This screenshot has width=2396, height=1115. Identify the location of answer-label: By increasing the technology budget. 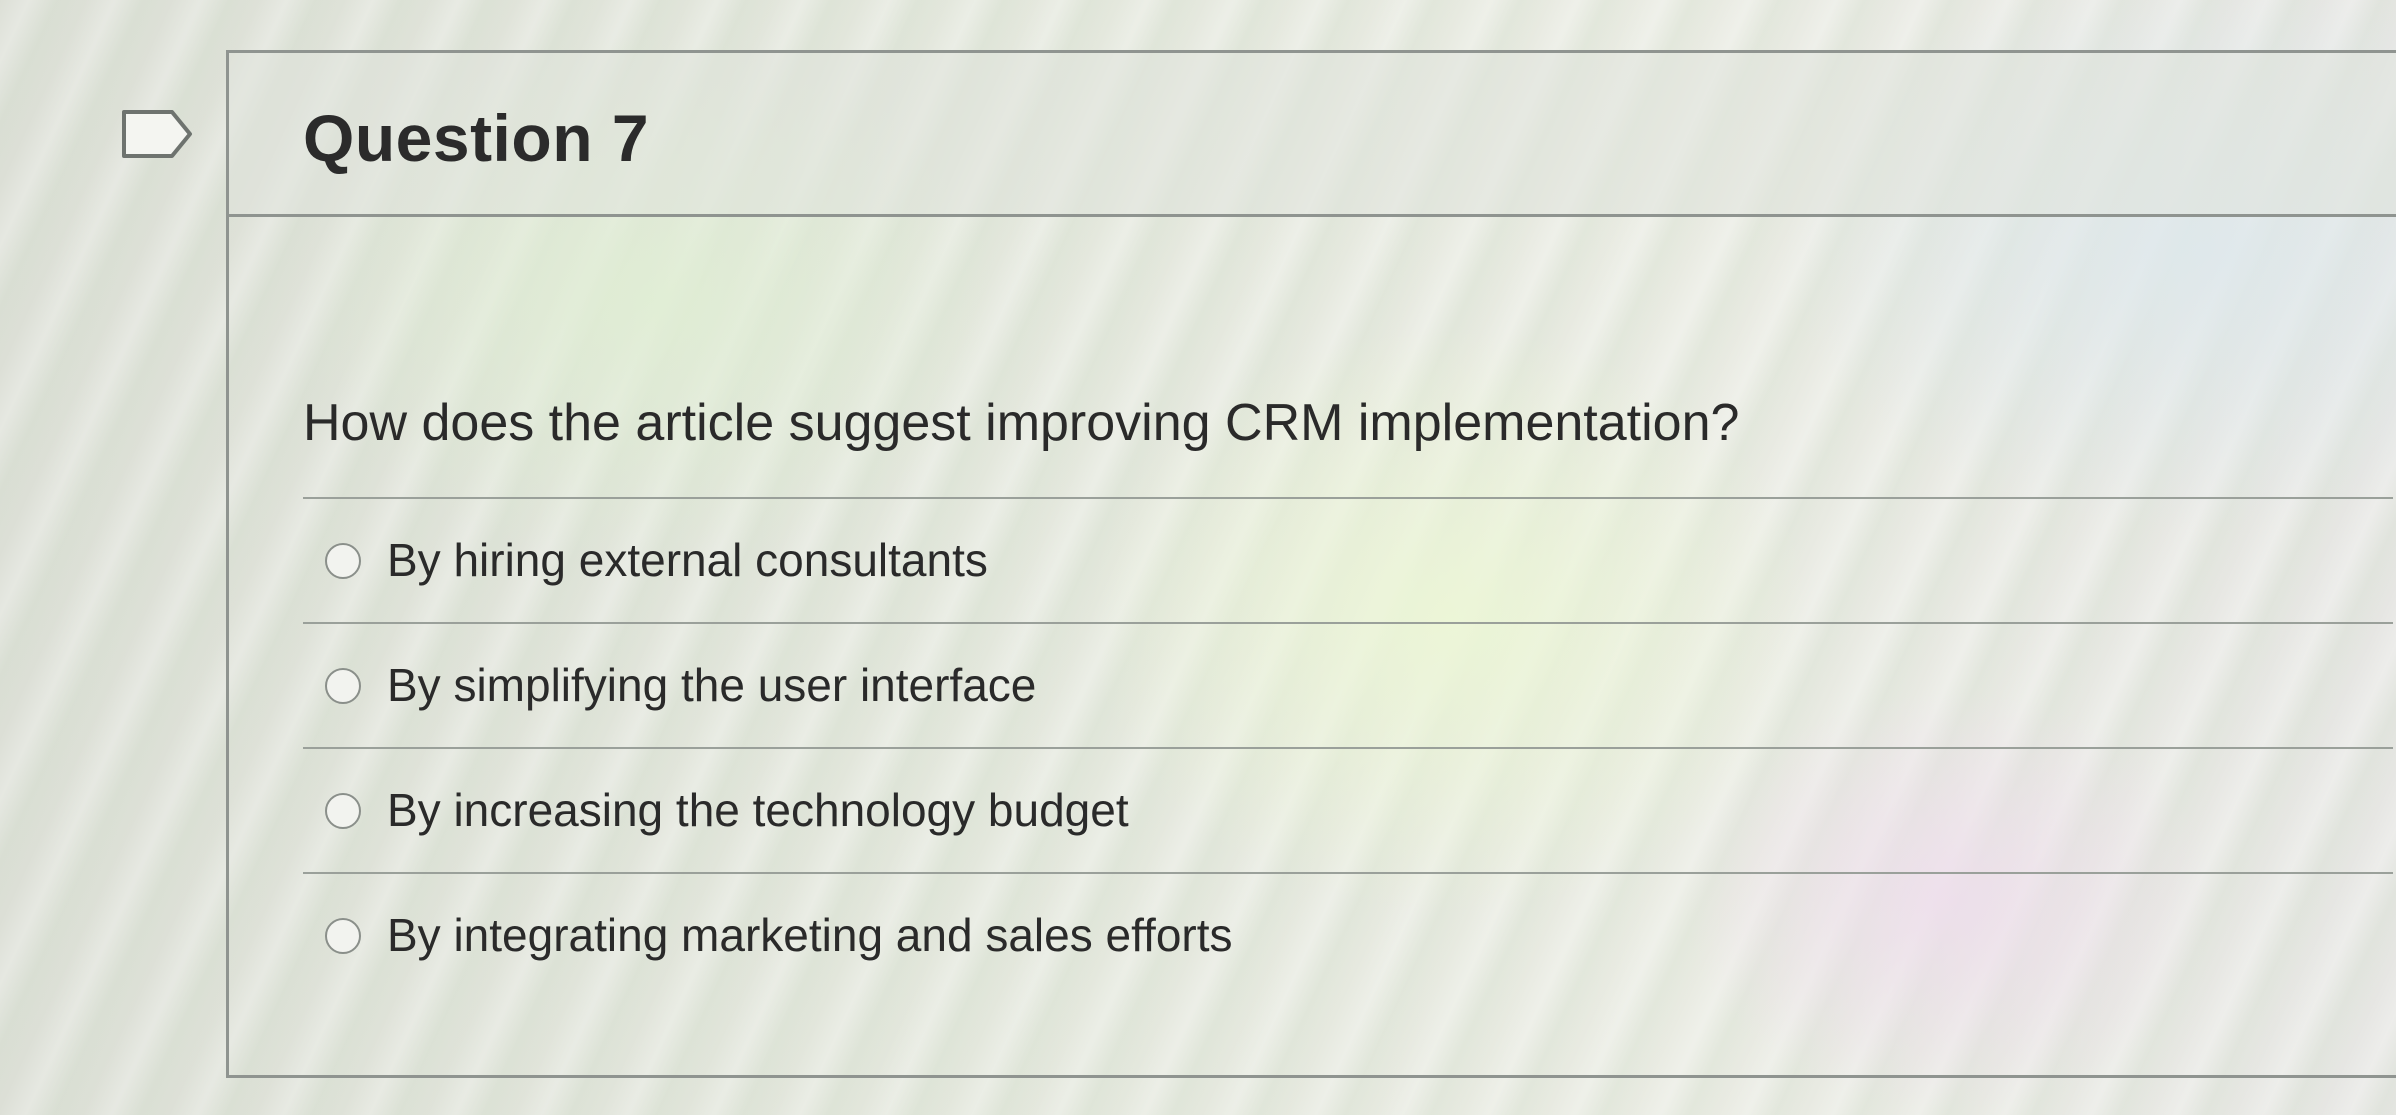
(758, 810).